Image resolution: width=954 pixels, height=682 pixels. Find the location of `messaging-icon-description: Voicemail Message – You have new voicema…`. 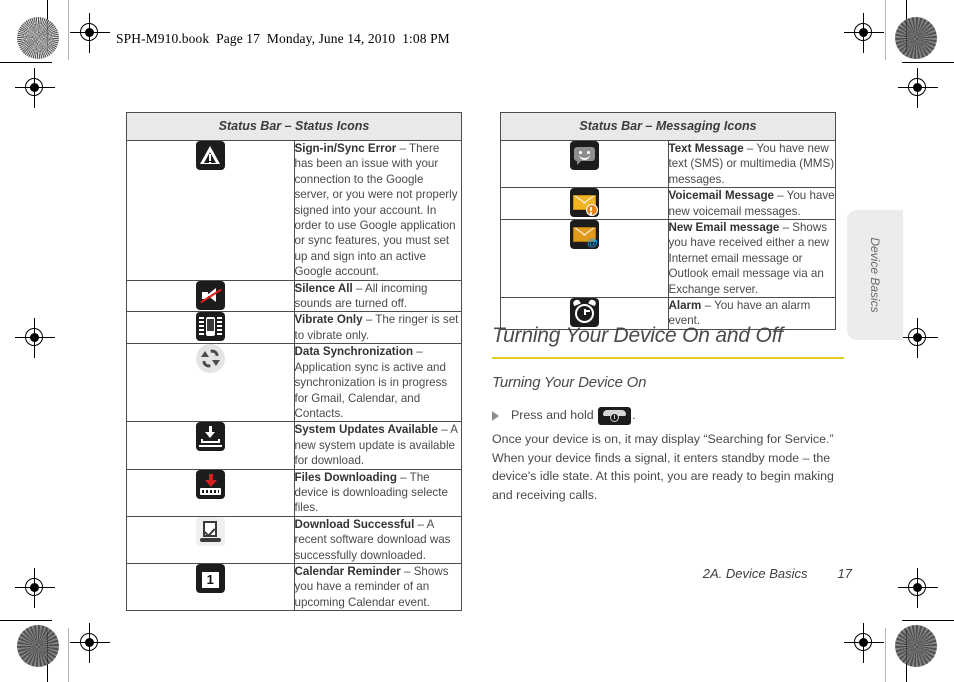

messaging-icon-description: Voicemail Message – You have new voicema… is located at coordinates (751, 204).